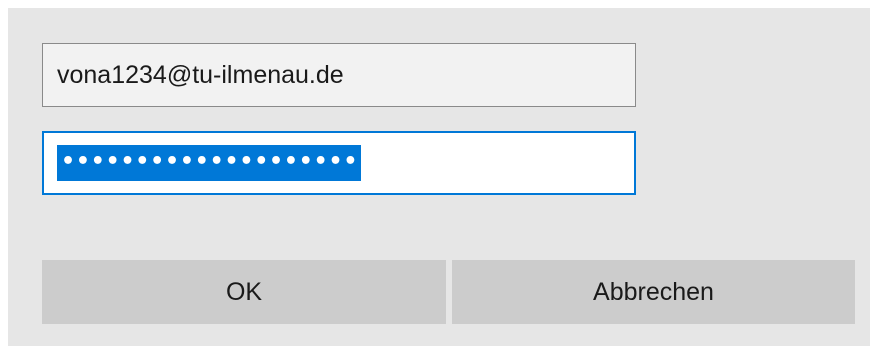  I want to click on password-masked-selection: ••••••••••••••••••••, so click(209, 163).